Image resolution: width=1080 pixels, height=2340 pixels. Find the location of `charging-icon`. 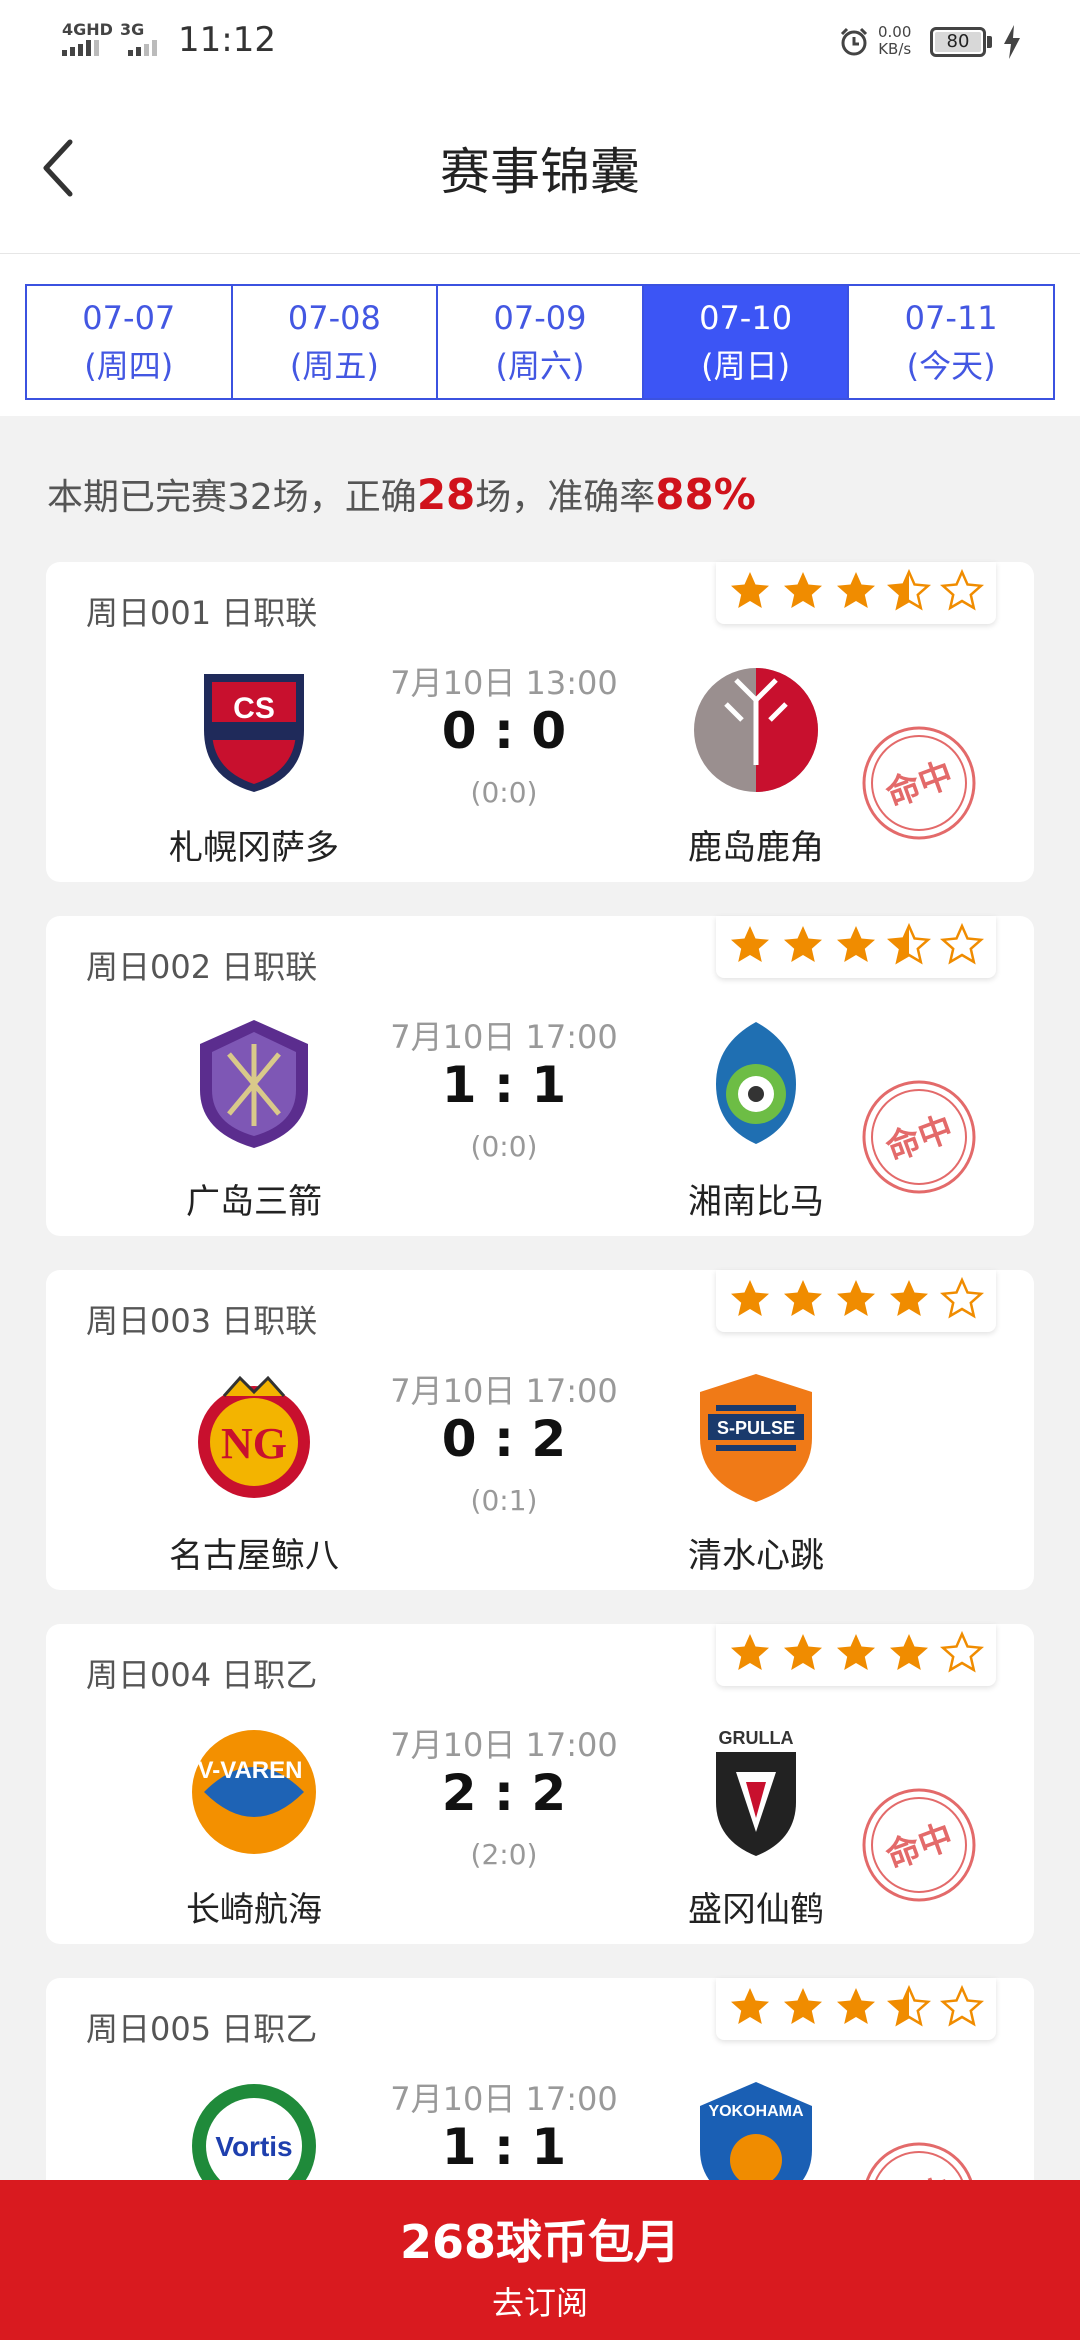

charging-icon is located at coordinates (1012, 42).